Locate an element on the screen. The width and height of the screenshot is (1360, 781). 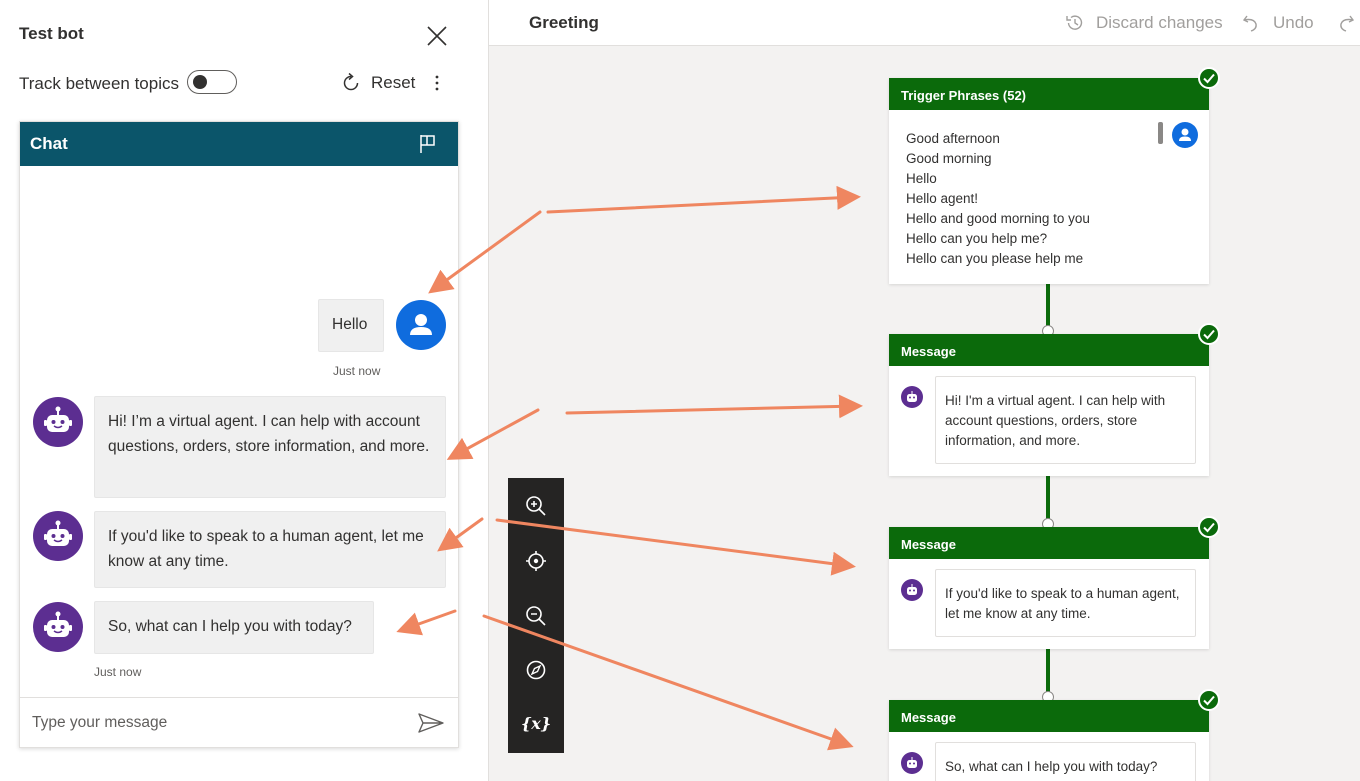
undo-button: Undo is located at coordinates (1277, 23).